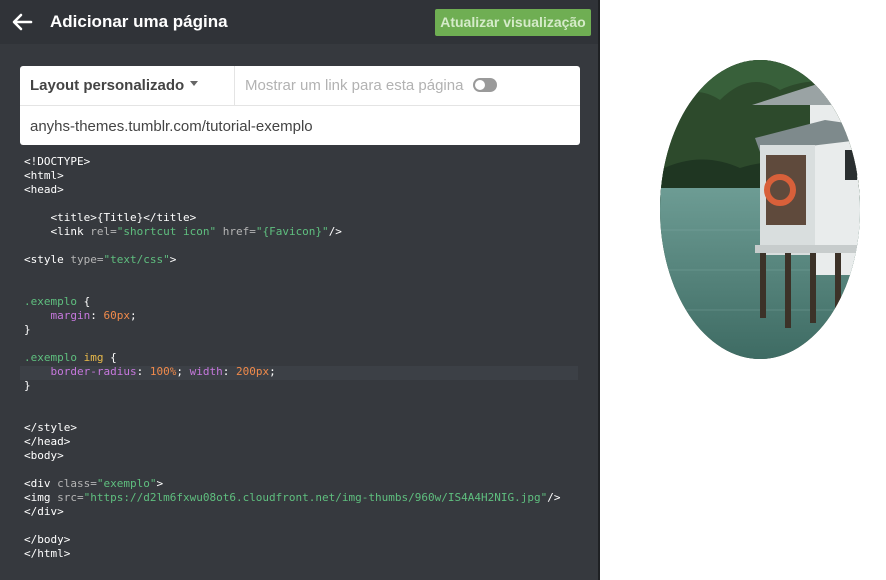 Image resolution: width=886 pixels, height=580 pixels. I want to click on code-token: <head>, so click(44, 189).